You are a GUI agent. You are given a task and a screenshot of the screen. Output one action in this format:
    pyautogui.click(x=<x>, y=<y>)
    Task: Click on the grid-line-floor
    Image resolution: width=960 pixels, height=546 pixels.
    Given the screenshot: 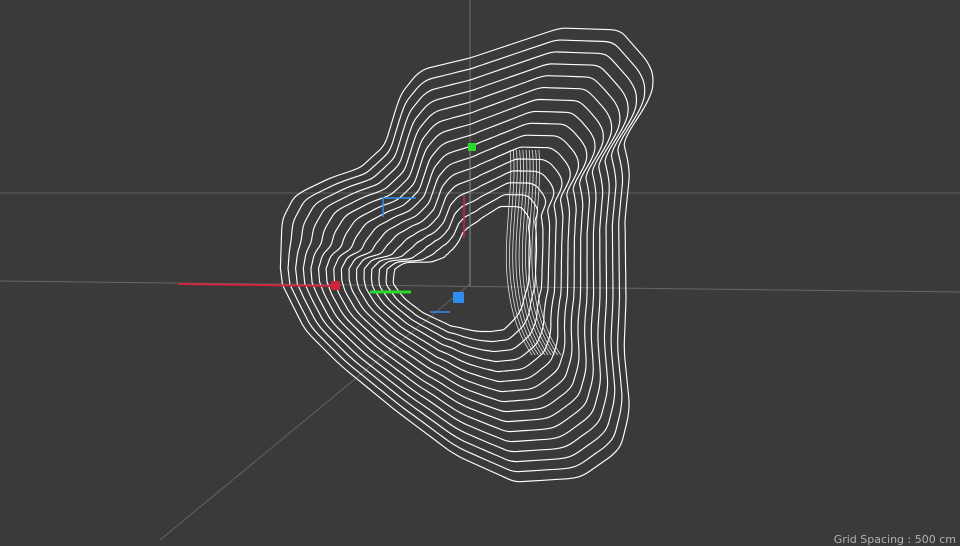 What is the action you would take?
    pyautogui.click(x=480, y=286)
    